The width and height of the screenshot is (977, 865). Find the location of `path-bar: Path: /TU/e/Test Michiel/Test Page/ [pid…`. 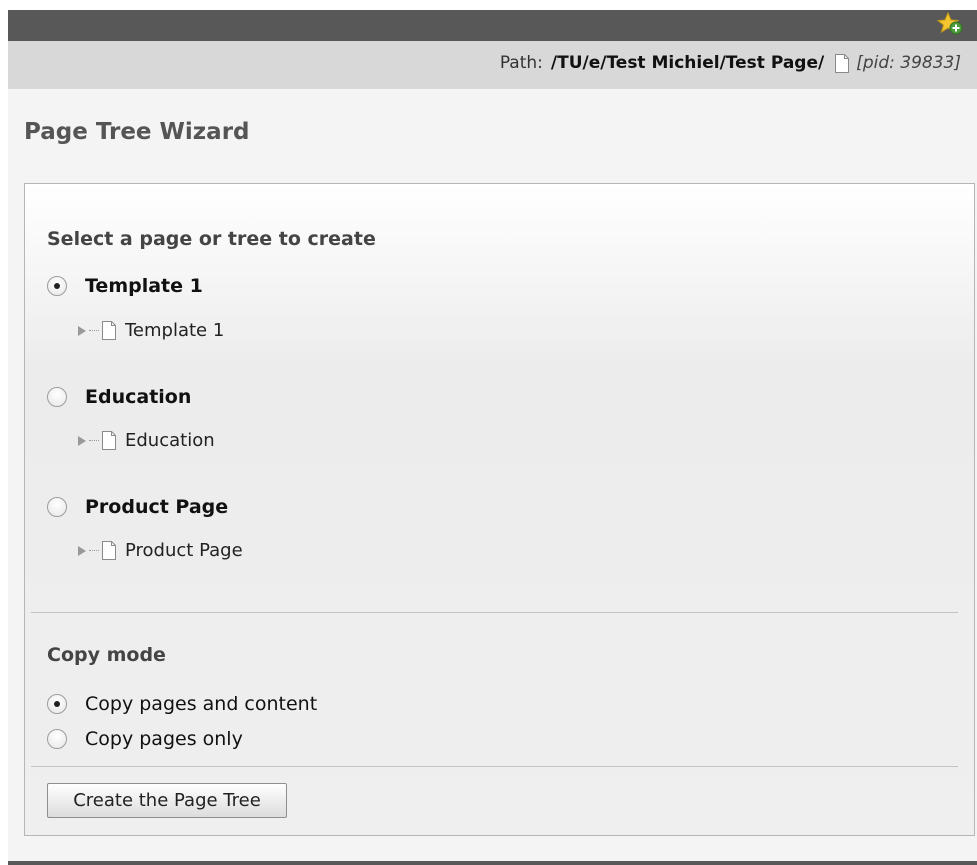

path-bar: Path: /TU/e/Test Michiel/Test Page/ [pid… is located at coordinates (492, 65).